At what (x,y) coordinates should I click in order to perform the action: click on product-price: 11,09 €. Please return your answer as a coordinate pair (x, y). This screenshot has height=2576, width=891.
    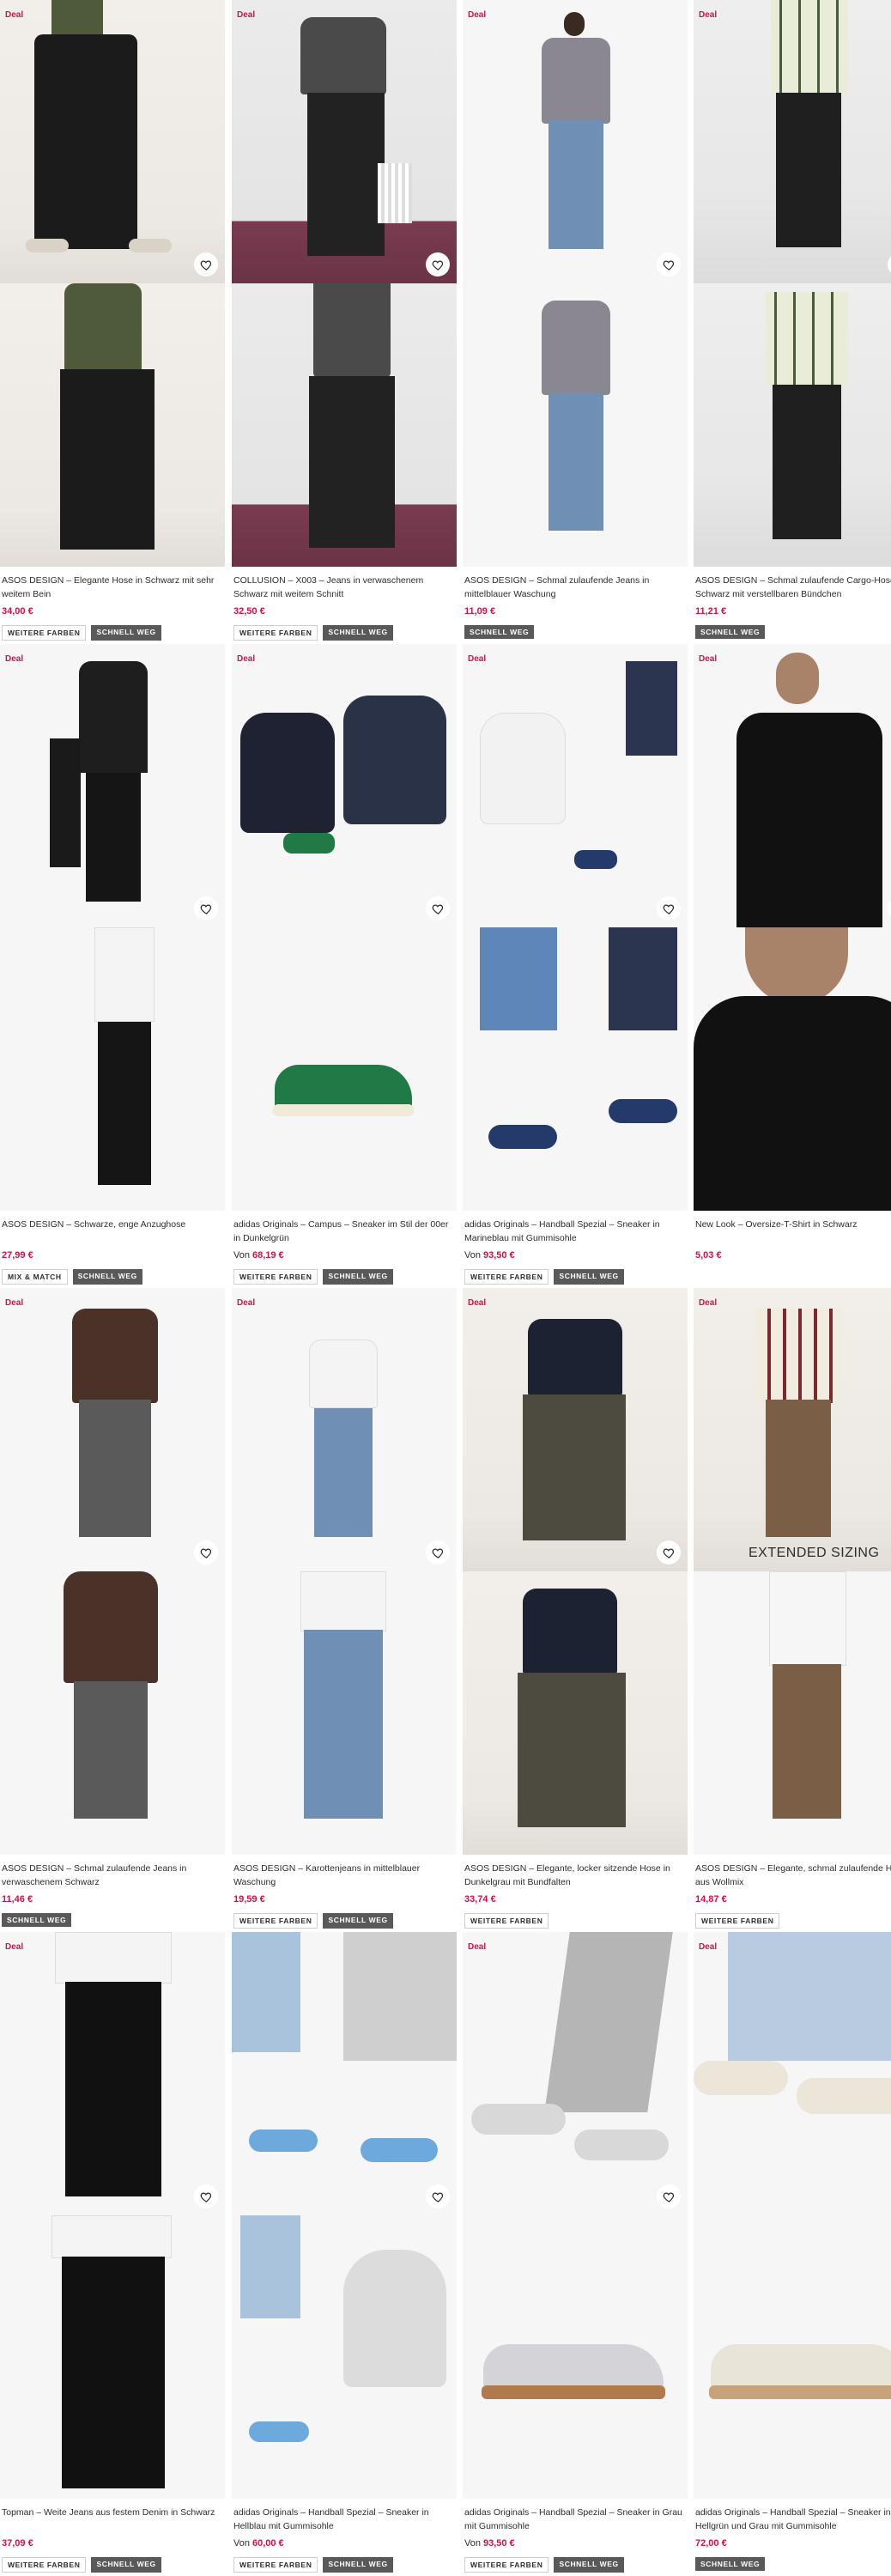
    Looking at the image, I should click on (480, 611).